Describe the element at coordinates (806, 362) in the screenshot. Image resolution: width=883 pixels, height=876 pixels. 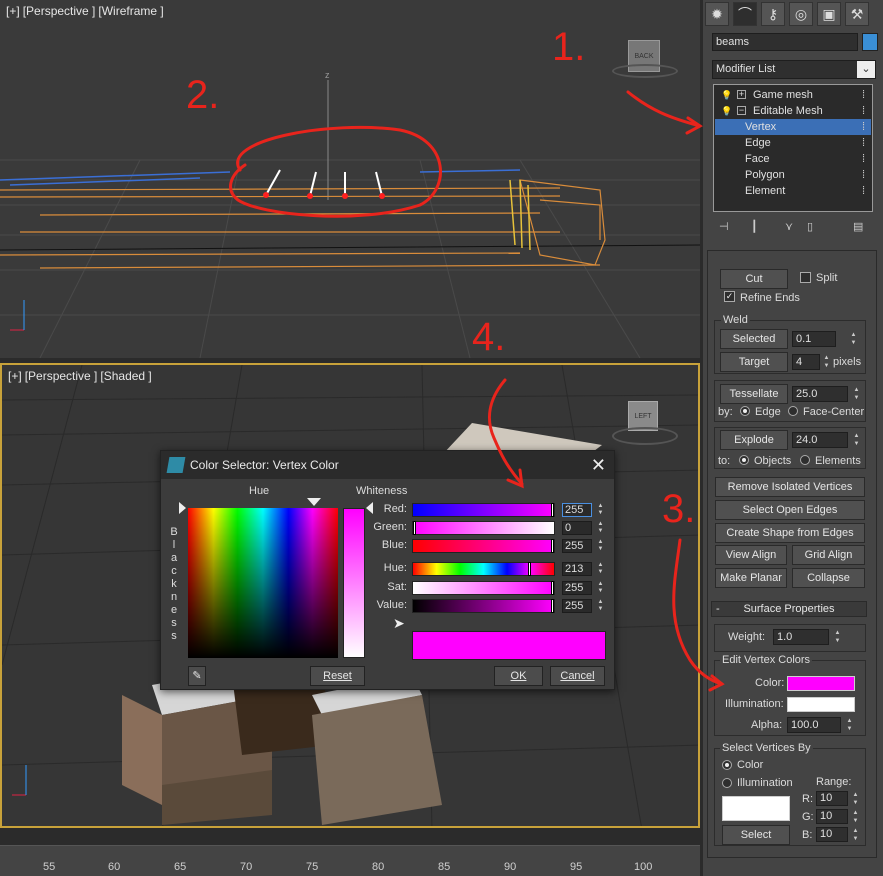
I see `weld-pixels-field: 4` at that location.